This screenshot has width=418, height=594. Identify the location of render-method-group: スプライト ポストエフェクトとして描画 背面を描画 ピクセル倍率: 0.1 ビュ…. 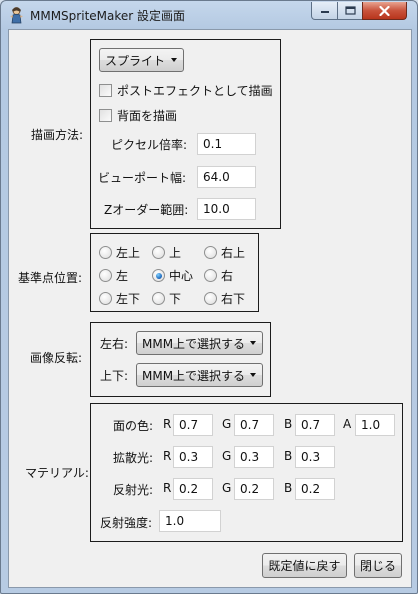
(185, 134).